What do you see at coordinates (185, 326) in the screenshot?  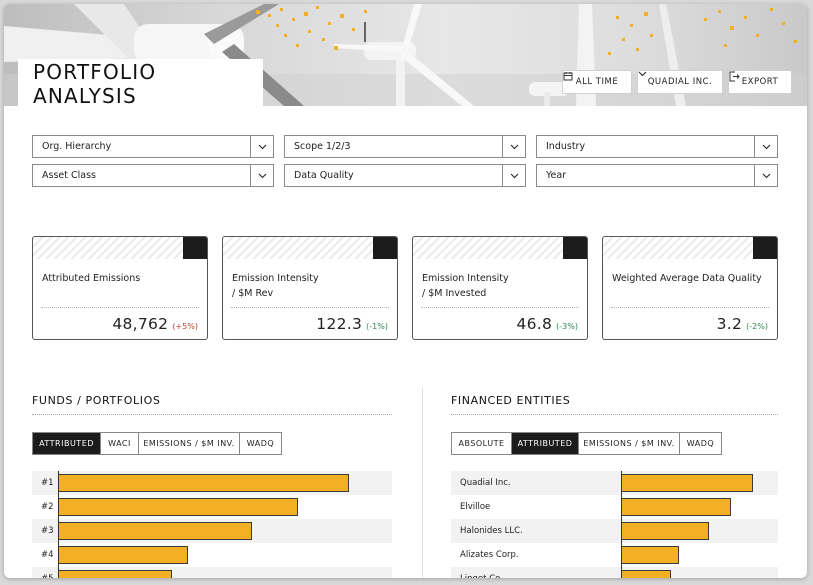 I see `kpi-change: (+5%)` at bounding box center [185, 326].